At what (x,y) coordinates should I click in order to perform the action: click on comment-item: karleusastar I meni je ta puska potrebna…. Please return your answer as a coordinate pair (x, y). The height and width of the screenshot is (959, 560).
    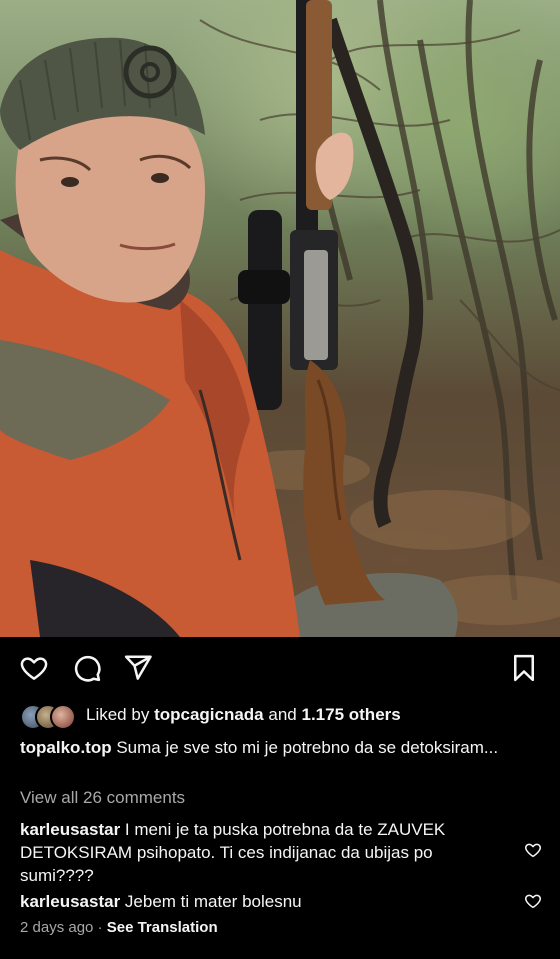
    Looking at the image, I should click on (260, 852).